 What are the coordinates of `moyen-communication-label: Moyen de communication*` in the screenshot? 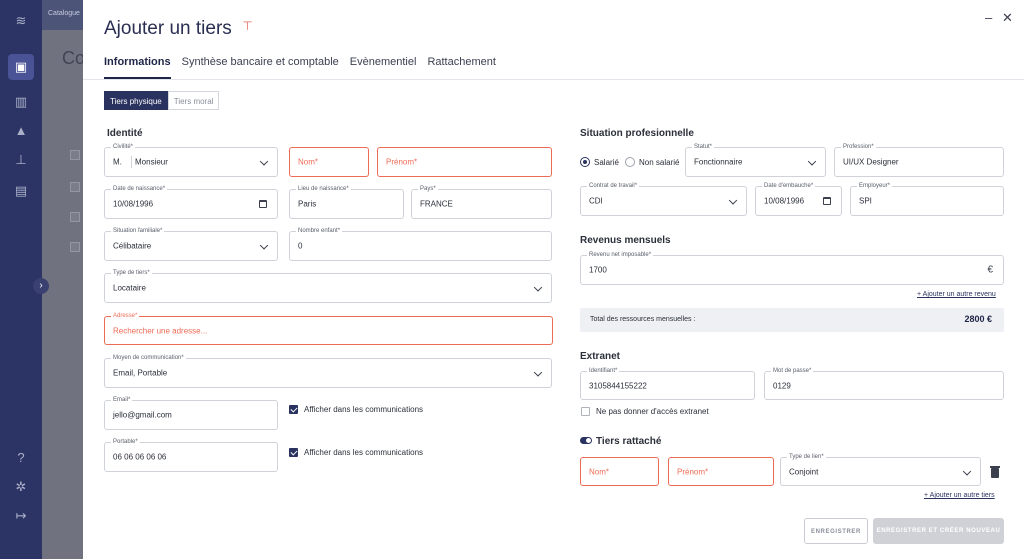 It's located at (148, 358).